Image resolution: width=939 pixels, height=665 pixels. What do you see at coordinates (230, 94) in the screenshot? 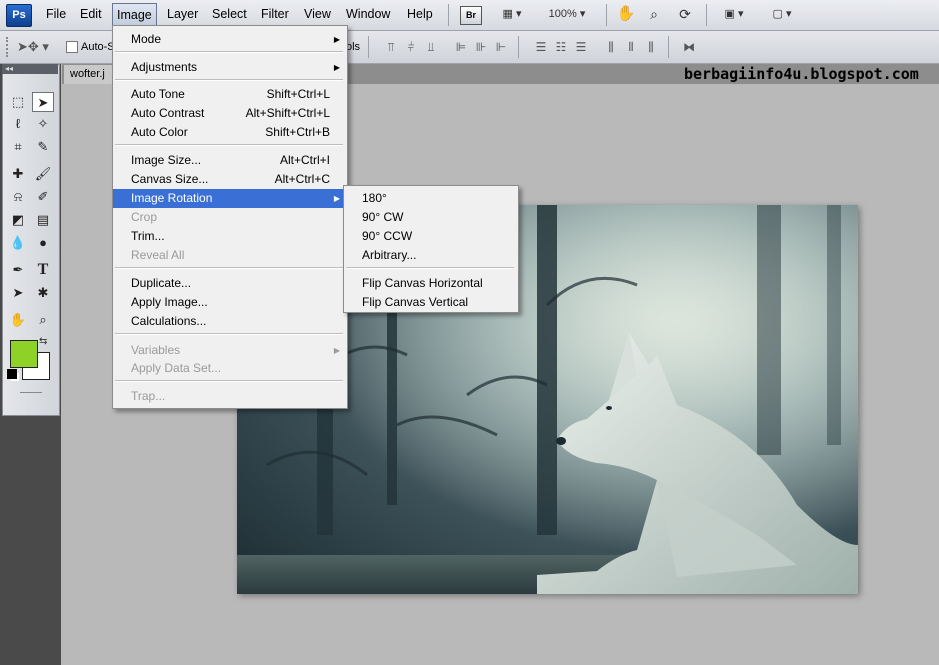
I see `menu-item-auto-tone: Auto Tone Shift+Ctrl+L` at bounding box center [230, 94].